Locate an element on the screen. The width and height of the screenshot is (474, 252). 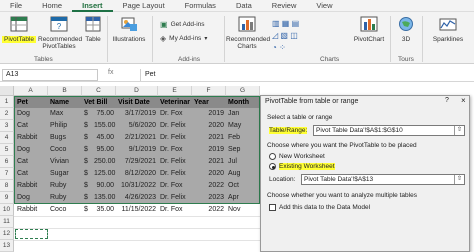
line-chart-icon: ◿ is located at coordinates (275, 35).